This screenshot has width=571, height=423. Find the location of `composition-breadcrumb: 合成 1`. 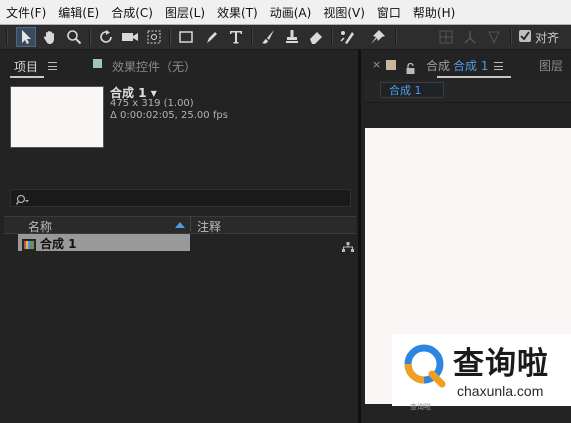

composition-breadcrumb: 合成 1 is located at coordinates (412, 90).